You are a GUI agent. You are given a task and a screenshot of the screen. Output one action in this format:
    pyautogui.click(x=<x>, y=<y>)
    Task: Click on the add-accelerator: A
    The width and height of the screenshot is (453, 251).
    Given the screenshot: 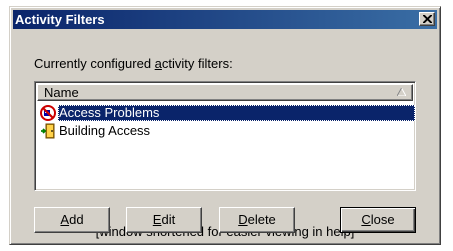 What is the action you would take?
    pyautogui.click(x=65, y=219)
    